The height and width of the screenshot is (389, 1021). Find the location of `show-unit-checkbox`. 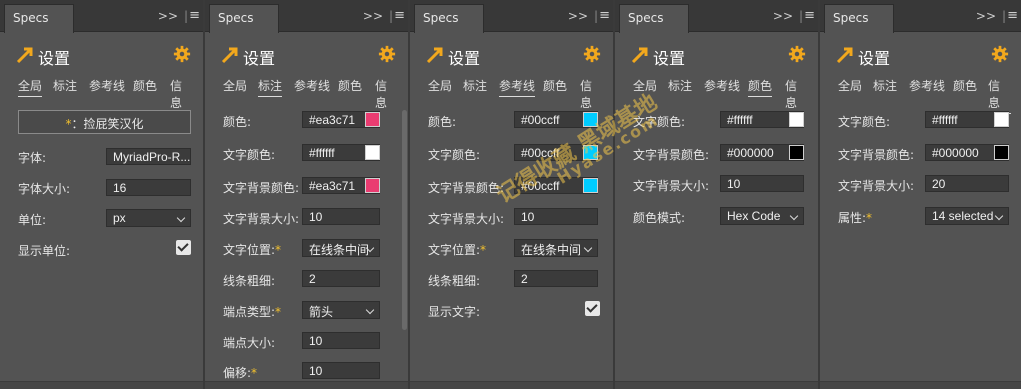

show-unit-checkbox is located at coordinates (183, 247).